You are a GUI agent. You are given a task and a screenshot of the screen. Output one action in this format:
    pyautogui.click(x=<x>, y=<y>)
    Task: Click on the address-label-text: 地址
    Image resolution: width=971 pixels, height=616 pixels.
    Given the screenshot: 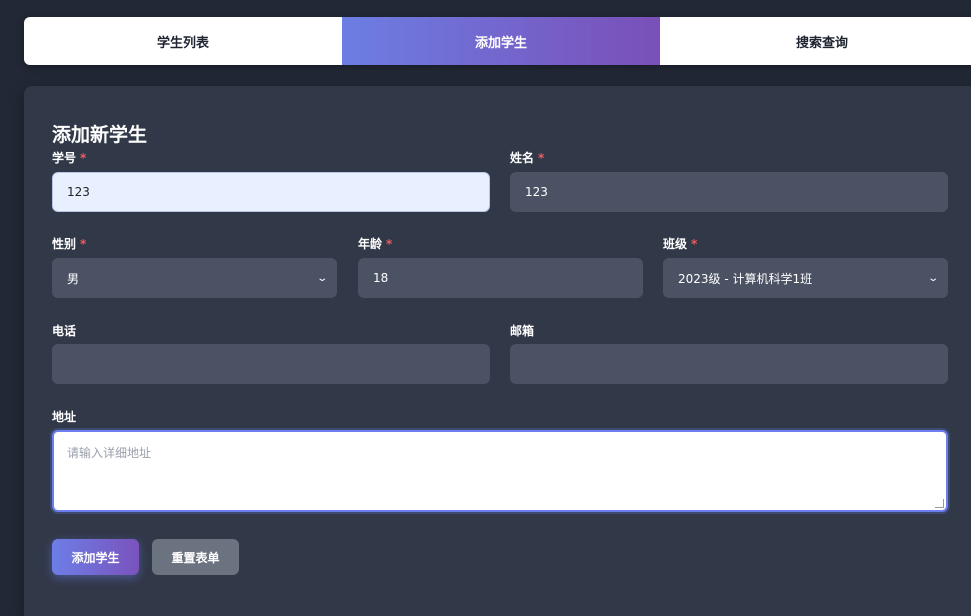 What is the action you would take?
    pyautogui.click(x=64, y=417)
    